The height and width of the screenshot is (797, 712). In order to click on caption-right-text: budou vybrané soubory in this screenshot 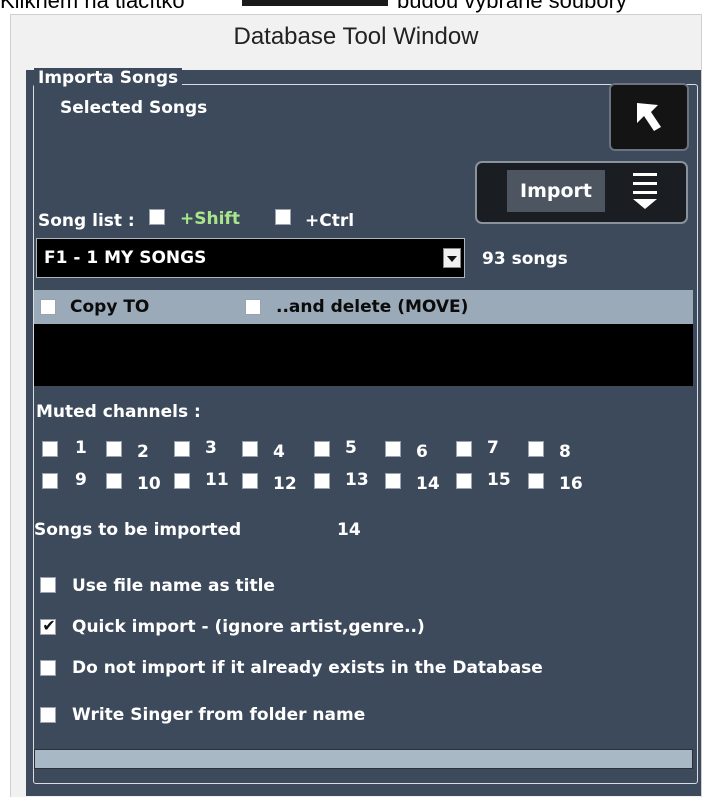, I will do `click(512, 6)`.